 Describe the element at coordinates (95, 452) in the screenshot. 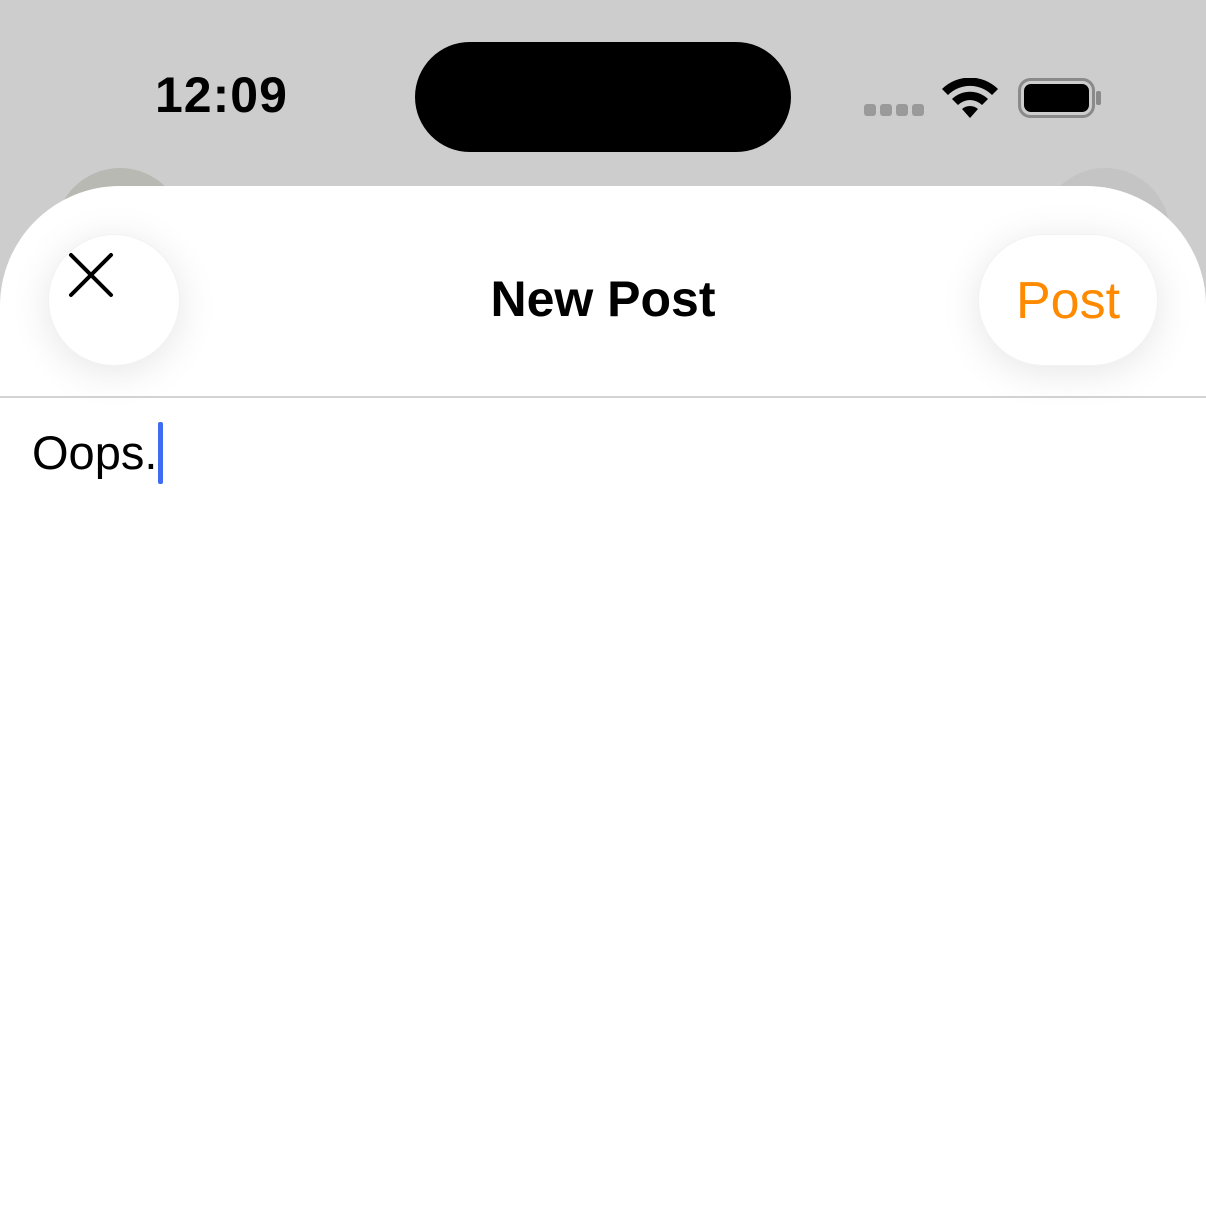

I see `post-text: Oops.` at that location.